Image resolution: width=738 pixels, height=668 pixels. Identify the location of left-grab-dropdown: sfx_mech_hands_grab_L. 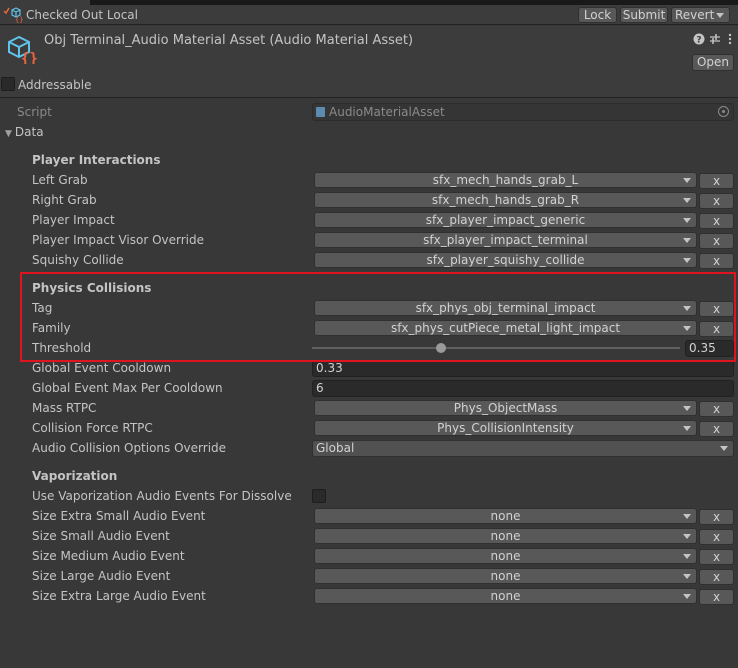
(505, 180).